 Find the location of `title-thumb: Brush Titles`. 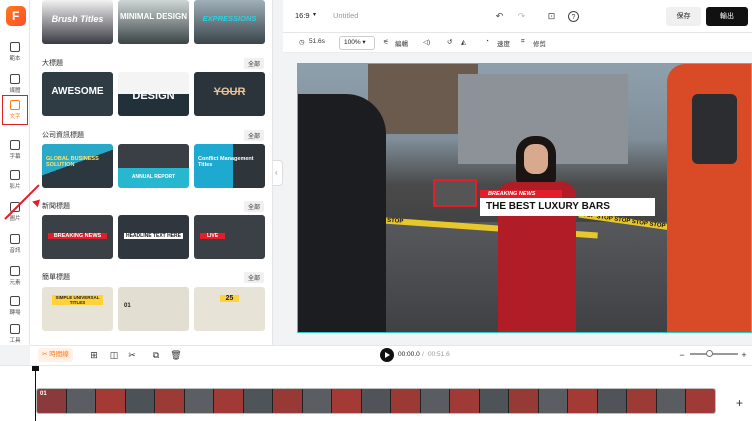

title-thumb: Brush Titles is located at coordinates (77, 22).